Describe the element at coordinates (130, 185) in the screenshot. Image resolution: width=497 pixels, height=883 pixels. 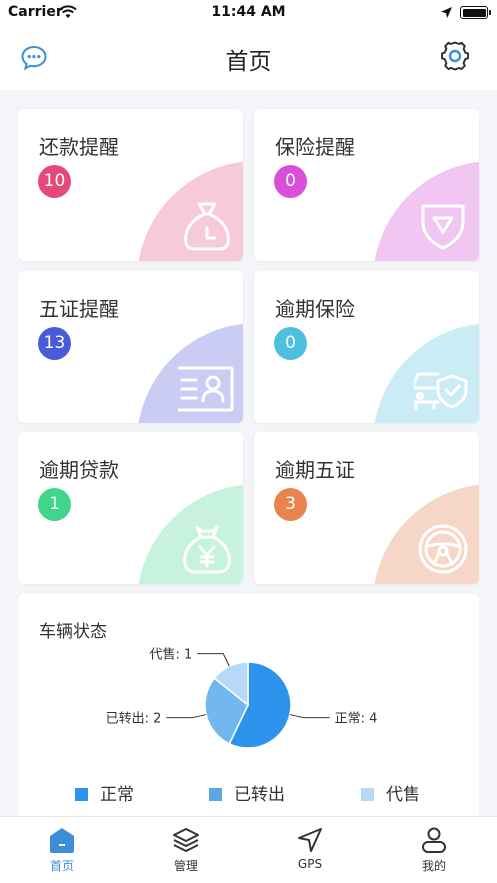
I see `card-repayment-reminder: 还款提醒 10` at that location.